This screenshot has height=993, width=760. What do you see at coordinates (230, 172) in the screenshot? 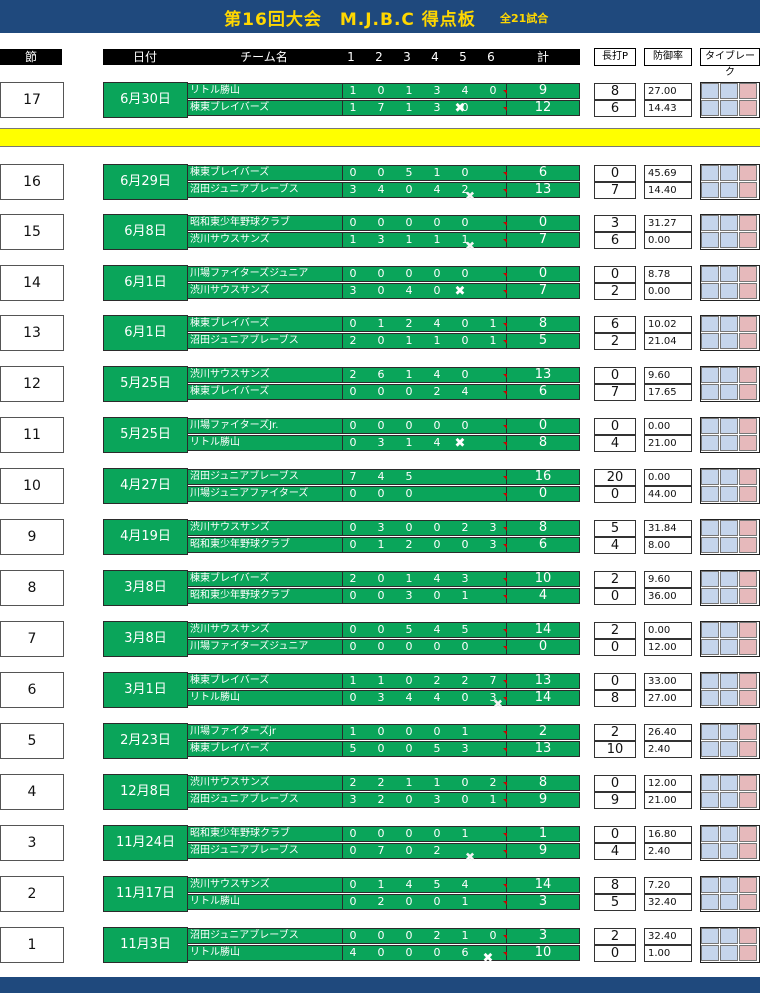
I see `team-name: 棟東ブレイバーズ` at bounding box center [230, 172].